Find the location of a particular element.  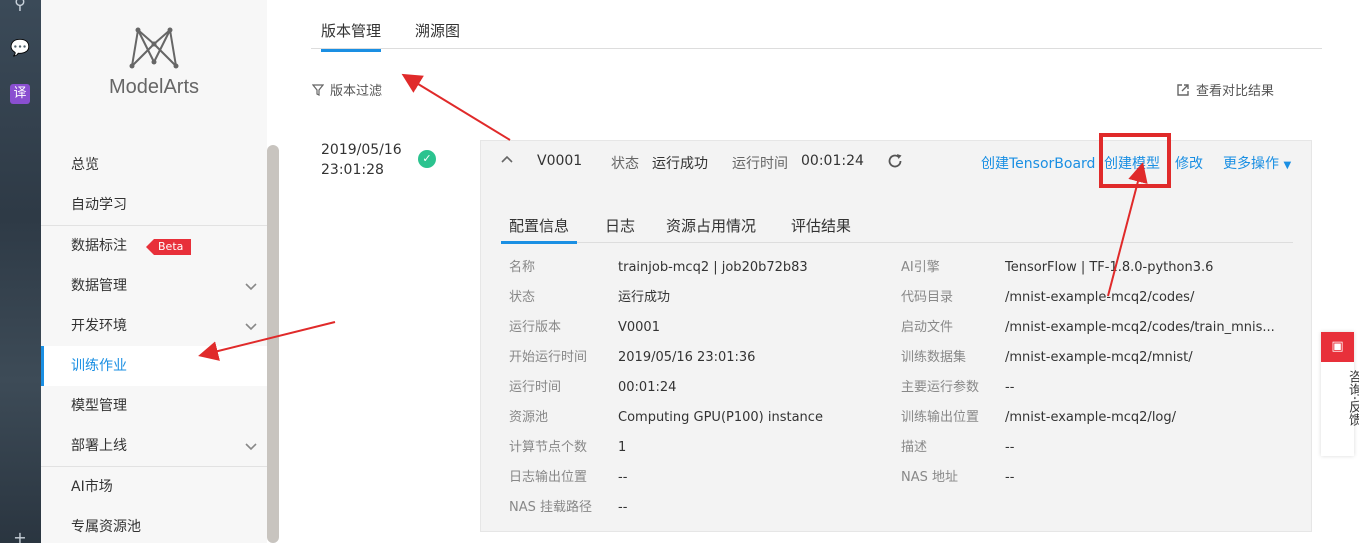

brand-name: ModelArts is located at coordinates (154, 87).